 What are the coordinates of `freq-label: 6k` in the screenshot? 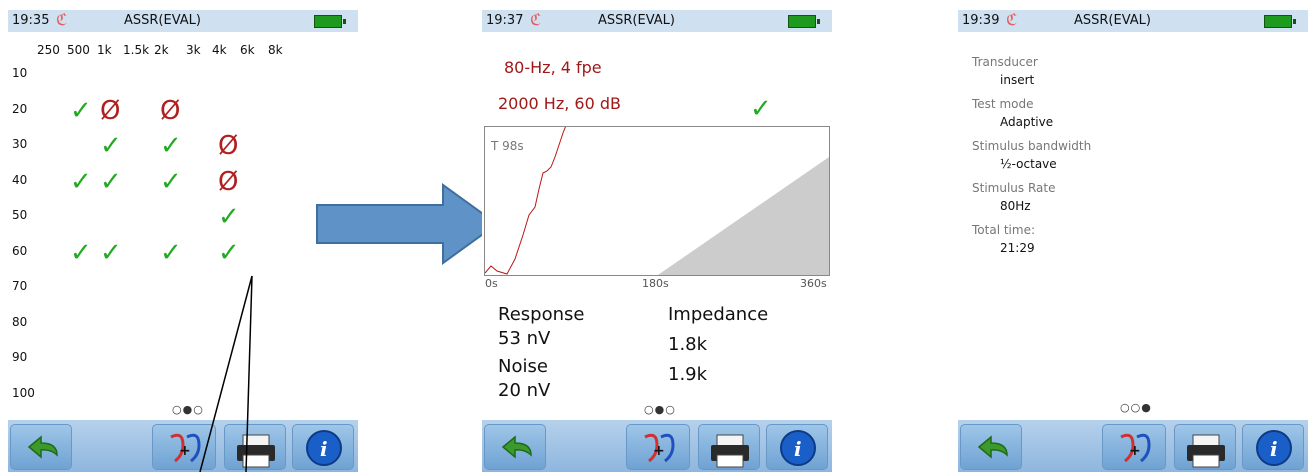 It's located at (247, 50).